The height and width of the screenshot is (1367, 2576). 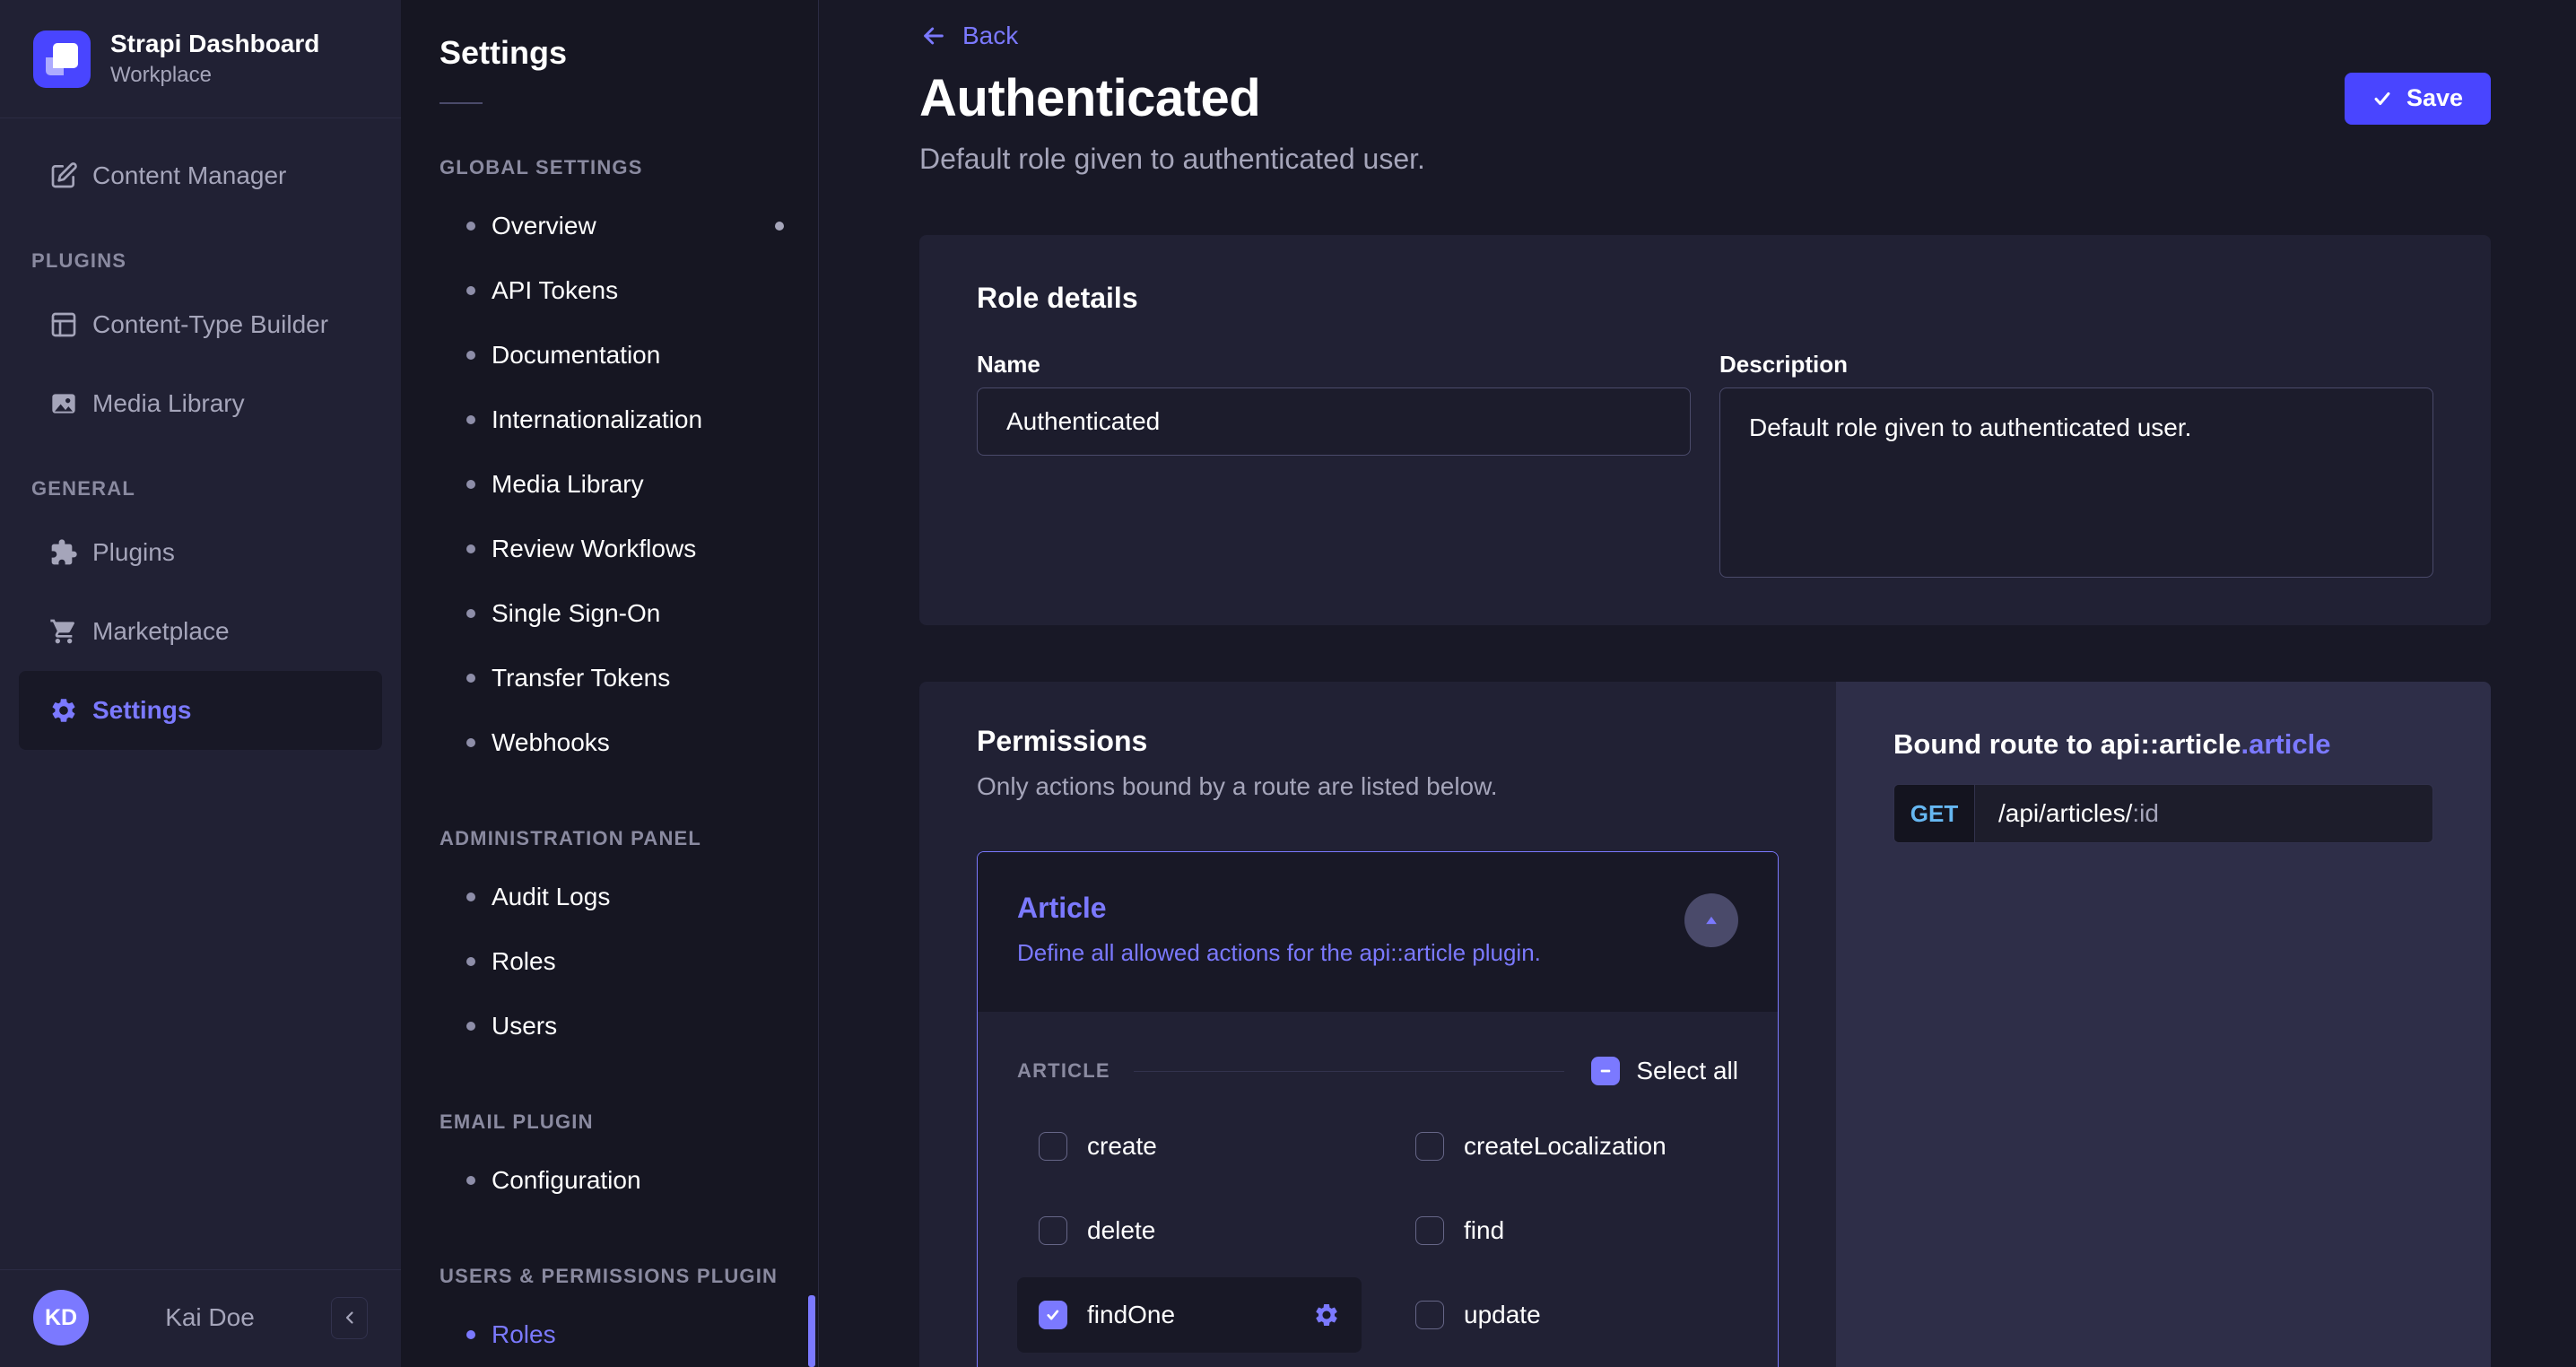 What do you see at coordinates (210, 324) in the screenshot?
I see `sidebar-item-label: Content-Type Builder` at bounding box center [210, 324].